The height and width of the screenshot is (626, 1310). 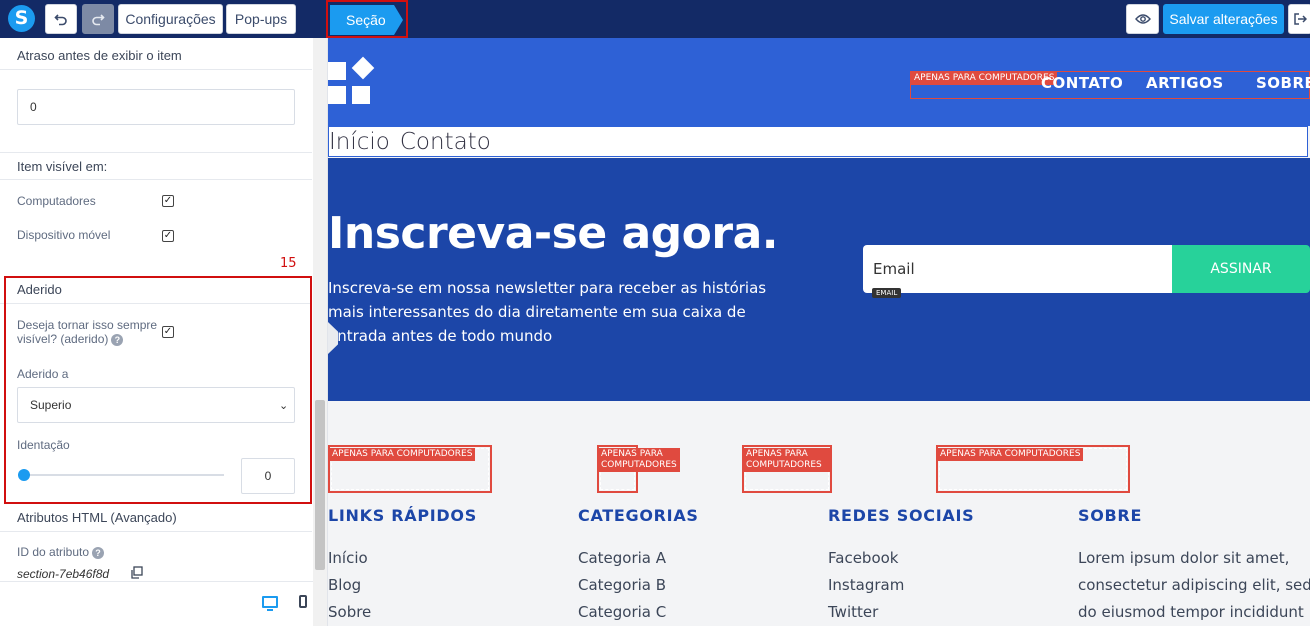 I want to click on email-input: Email, so click(x=1018, y=269).